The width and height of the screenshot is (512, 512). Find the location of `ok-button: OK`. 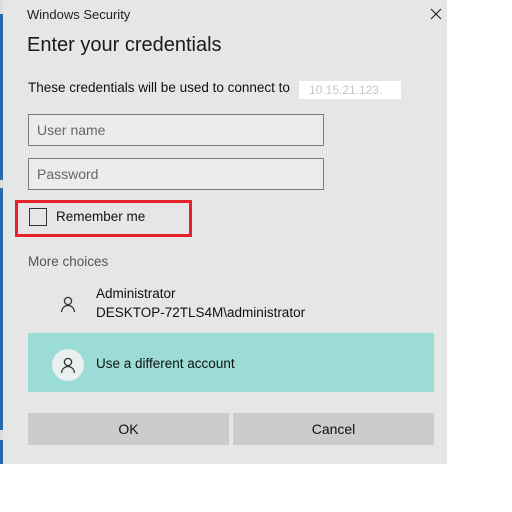

ok-button: OK is located at coordinates (128, 429).